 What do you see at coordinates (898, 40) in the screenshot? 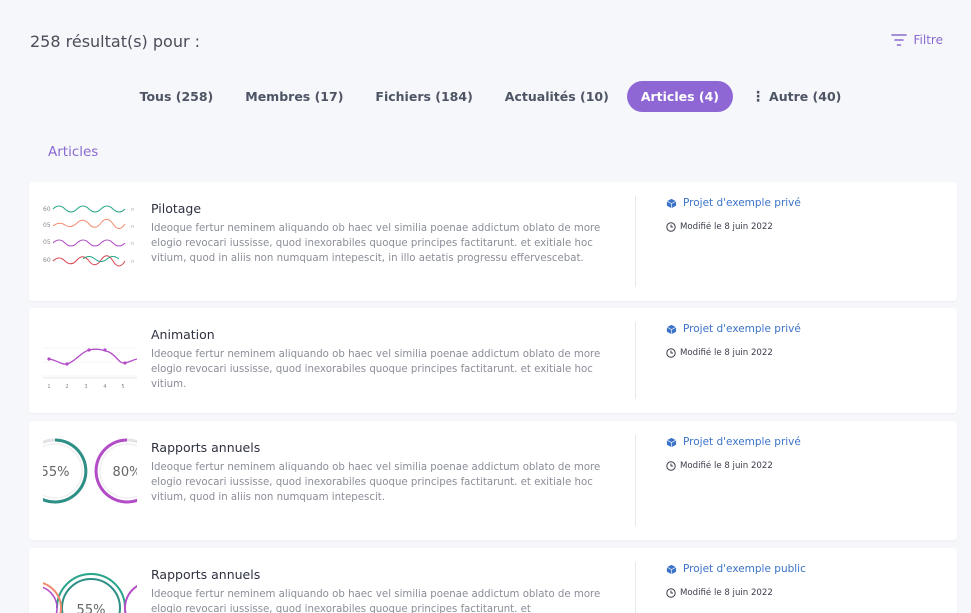
I see `filter-icon` at bounding box center [898, 40].